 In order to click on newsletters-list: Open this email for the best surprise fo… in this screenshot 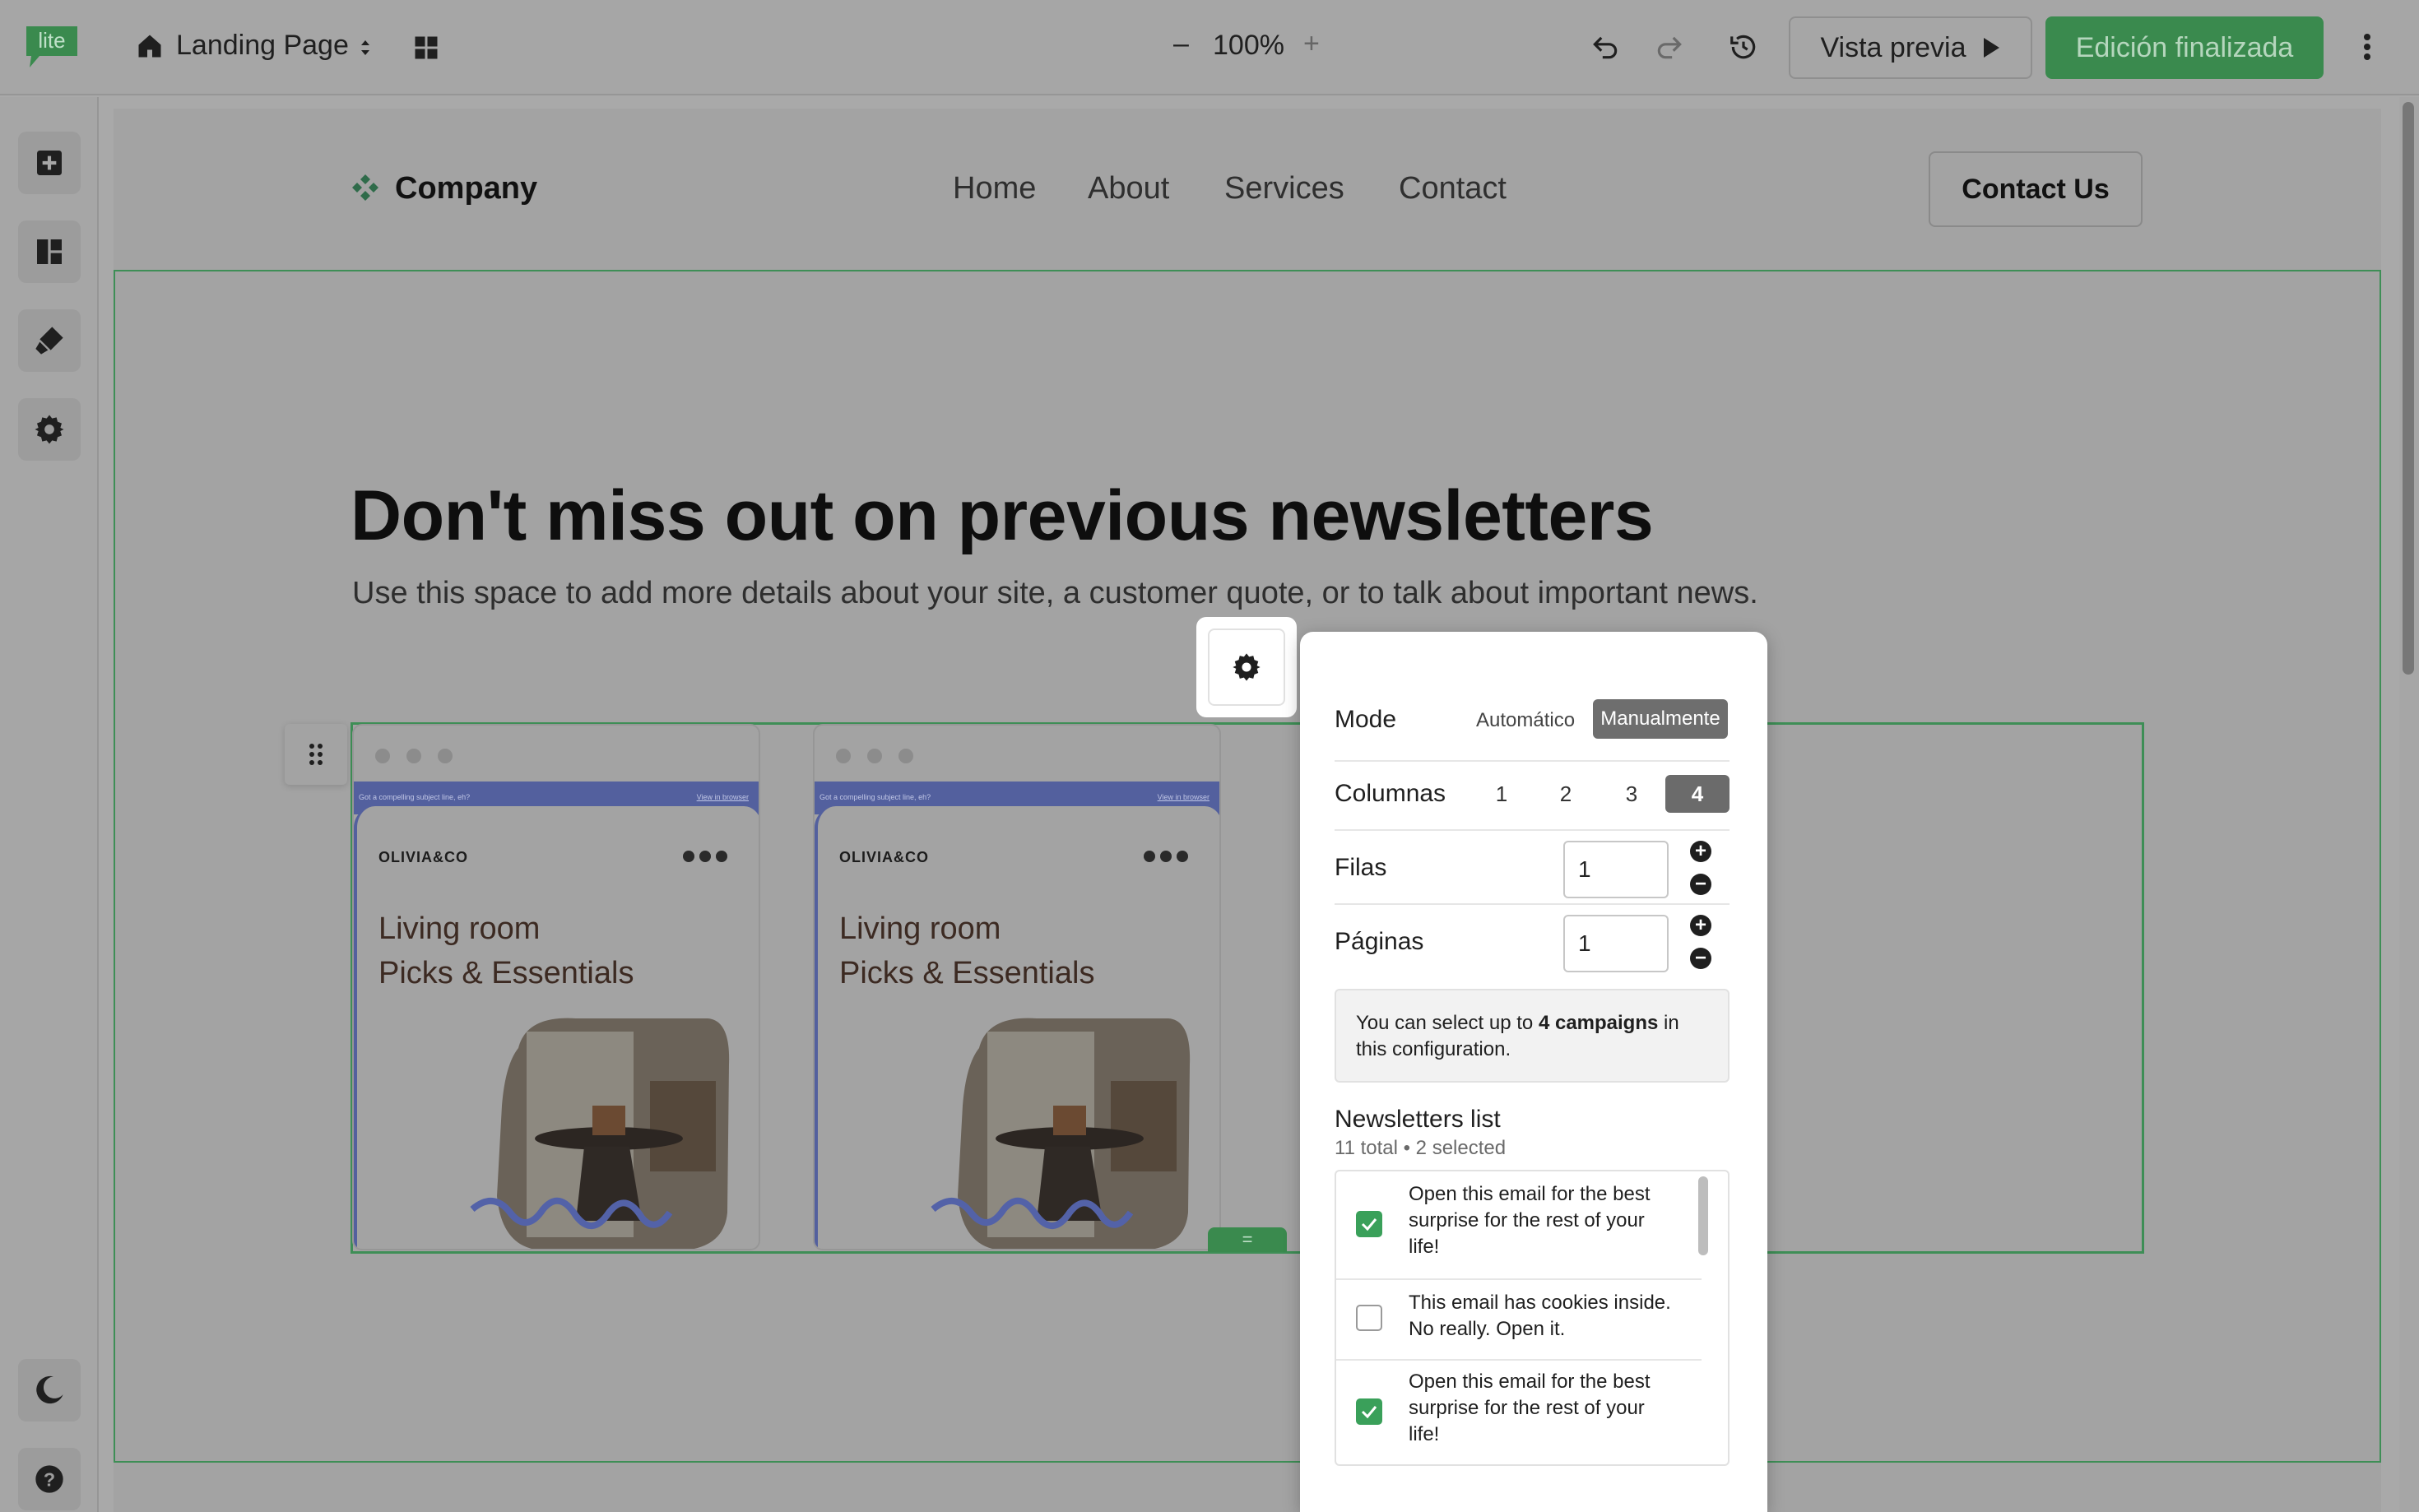, I will do `click(1532, 1318)`.